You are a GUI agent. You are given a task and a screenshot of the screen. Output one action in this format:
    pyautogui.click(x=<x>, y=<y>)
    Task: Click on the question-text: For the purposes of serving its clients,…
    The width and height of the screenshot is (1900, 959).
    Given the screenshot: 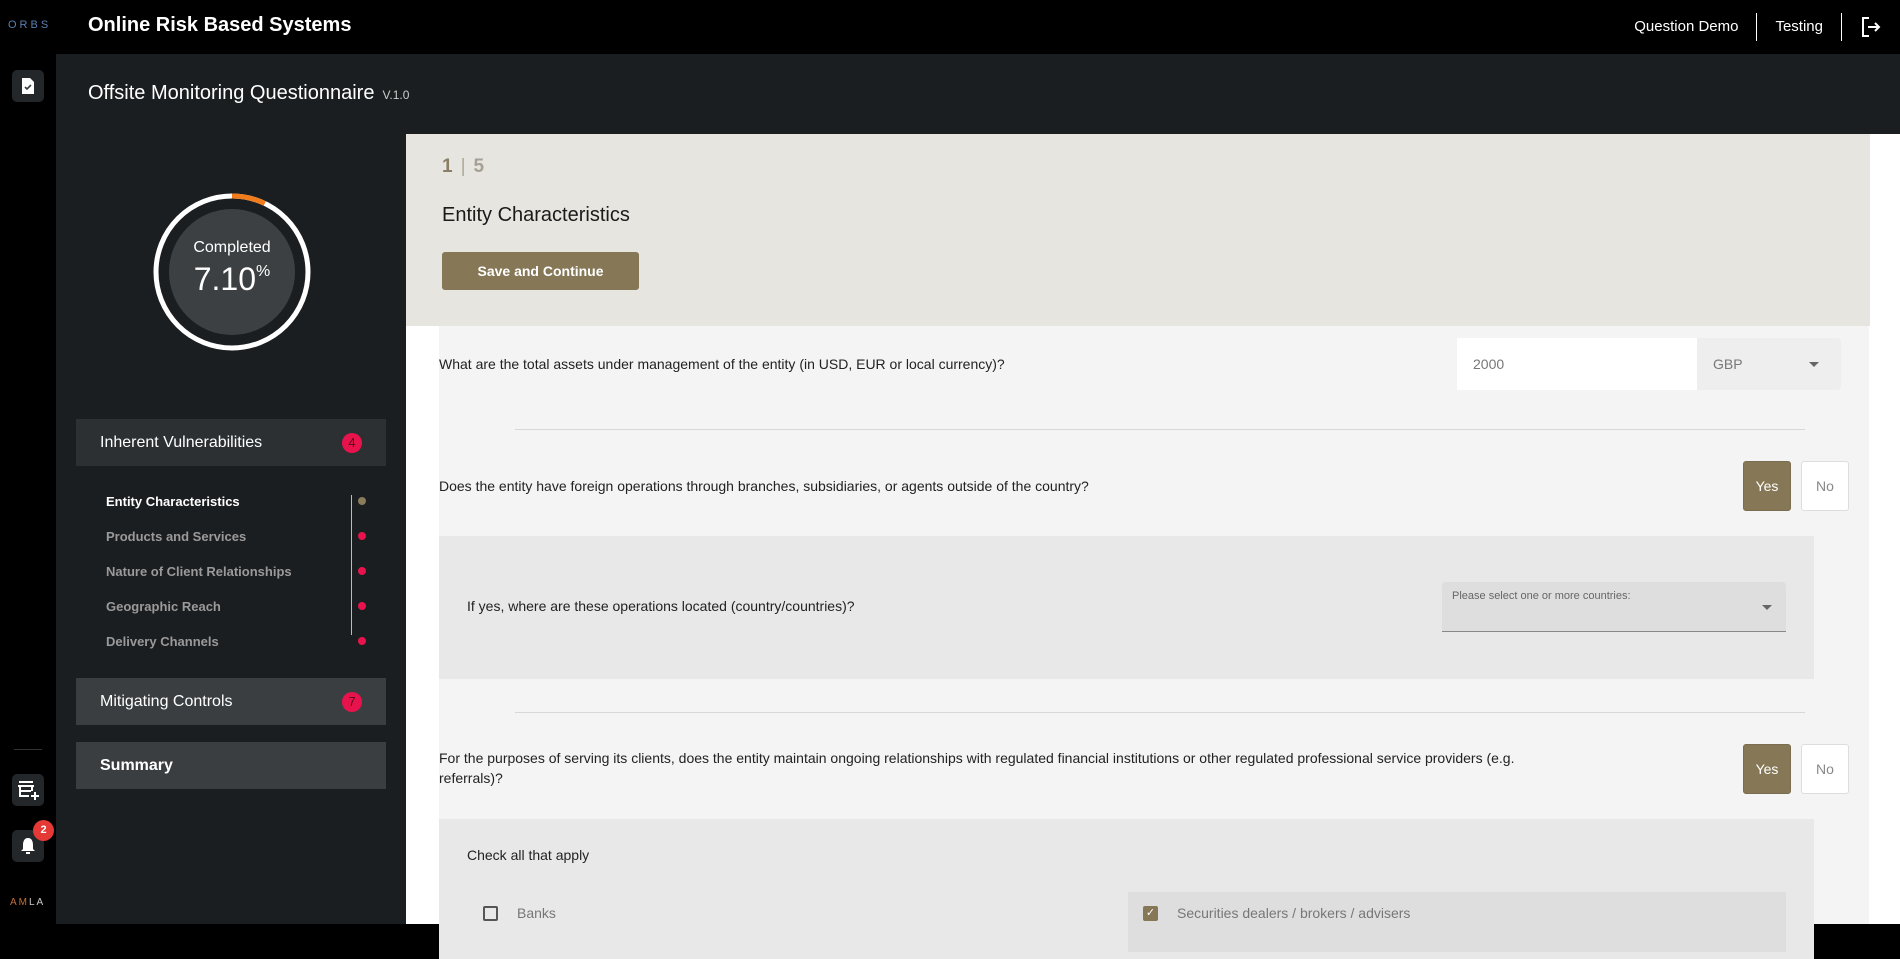 What is the action you would take?
    pyautogui.click(x=977, y=768)
    